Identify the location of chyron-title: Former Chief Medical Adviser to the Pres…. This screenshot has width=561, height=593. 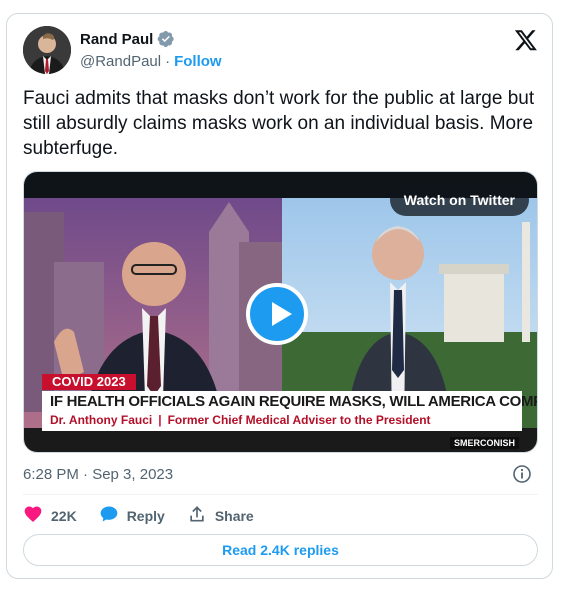
(299, 420).